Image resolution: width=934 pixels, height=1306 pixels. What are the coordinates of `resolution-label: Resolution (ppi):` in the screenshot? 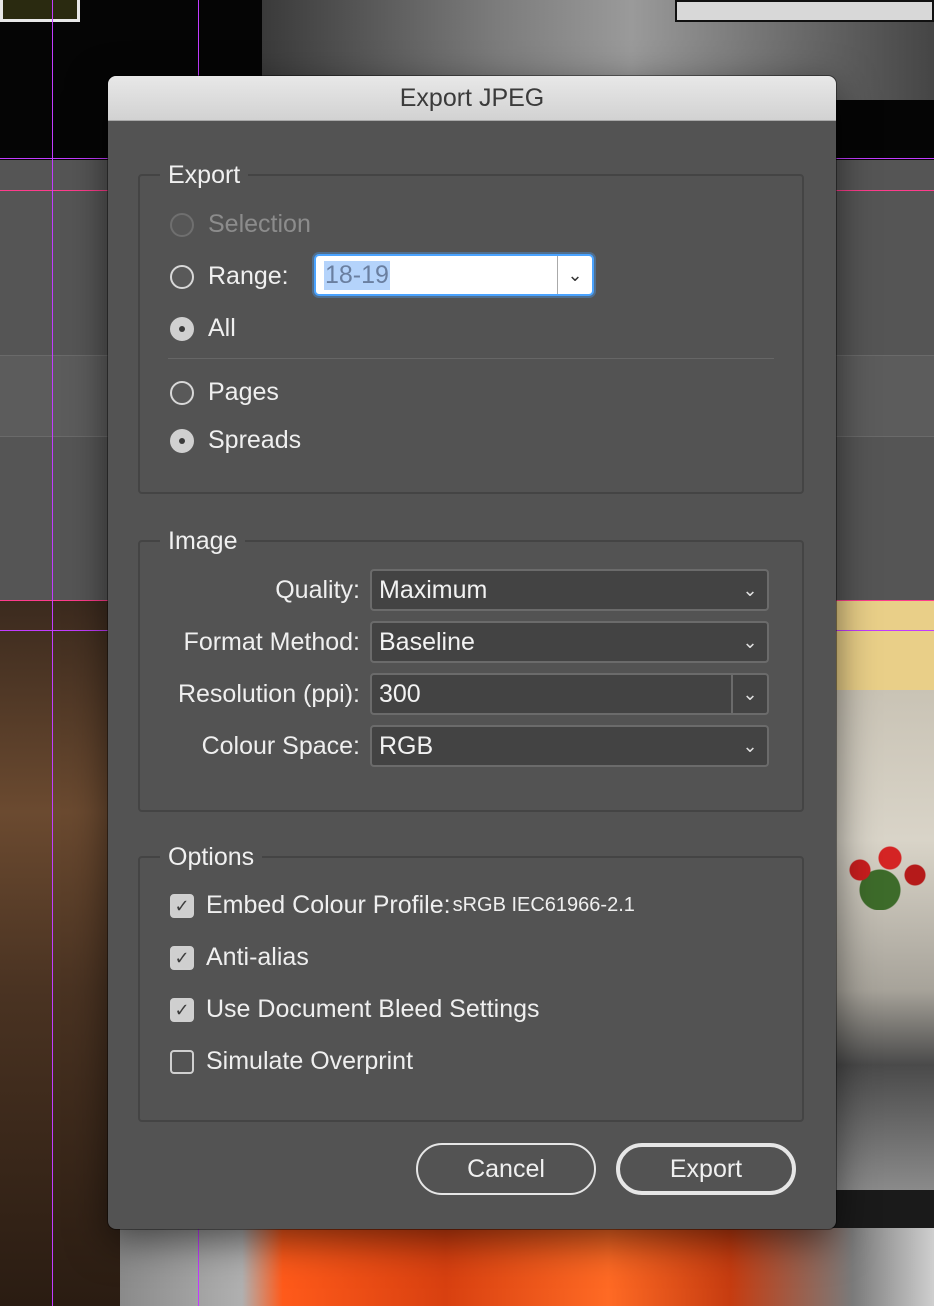 It's located at (268, 694).